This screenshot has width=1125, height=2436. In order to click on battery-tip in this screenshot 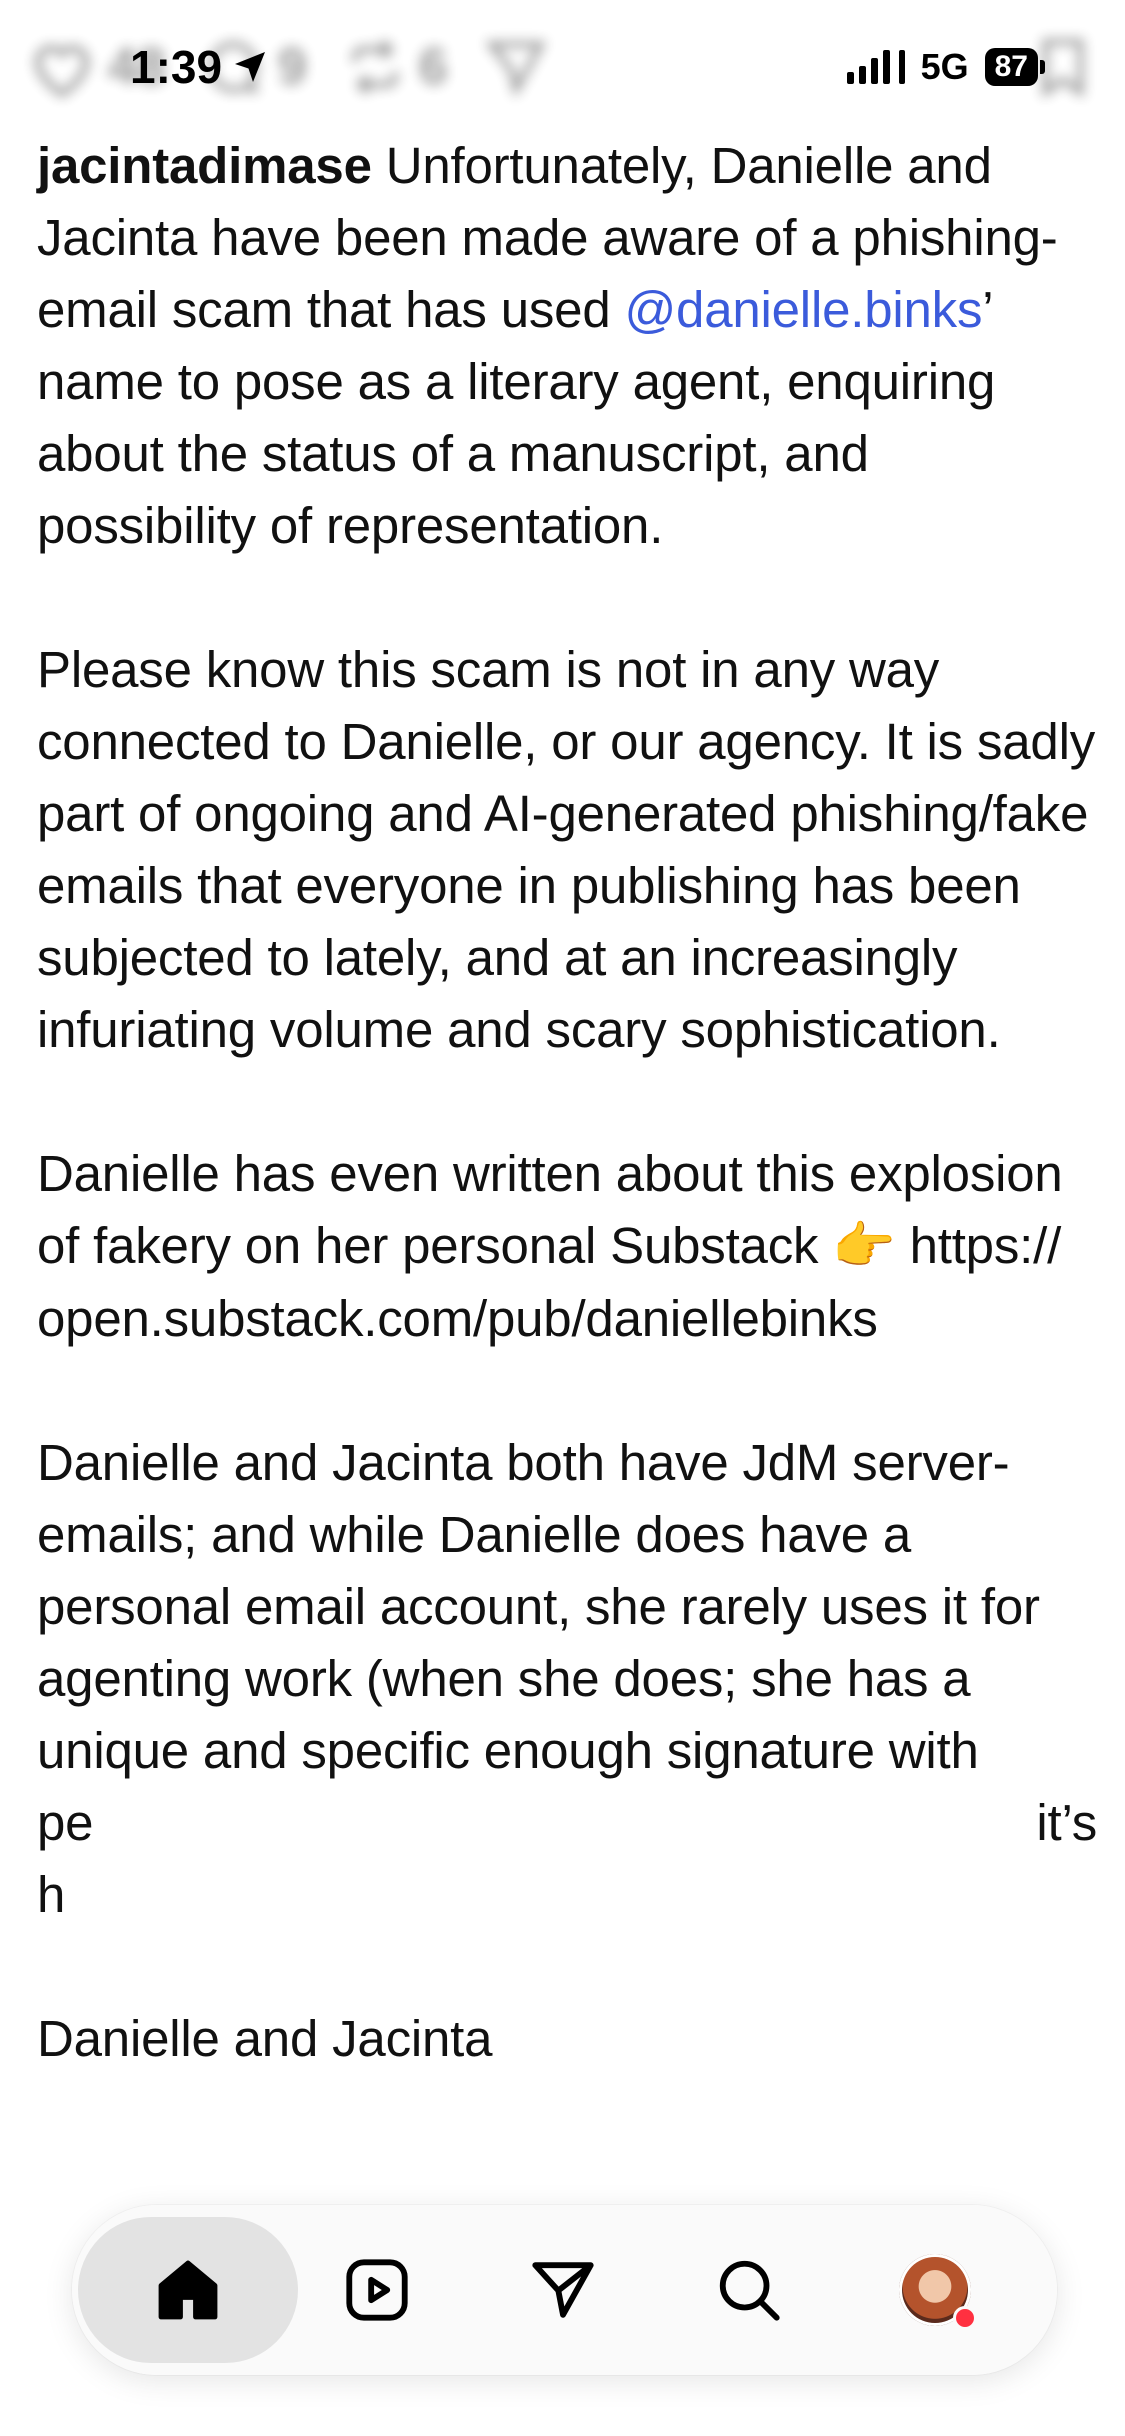, I will do `click(1042, 67)`.